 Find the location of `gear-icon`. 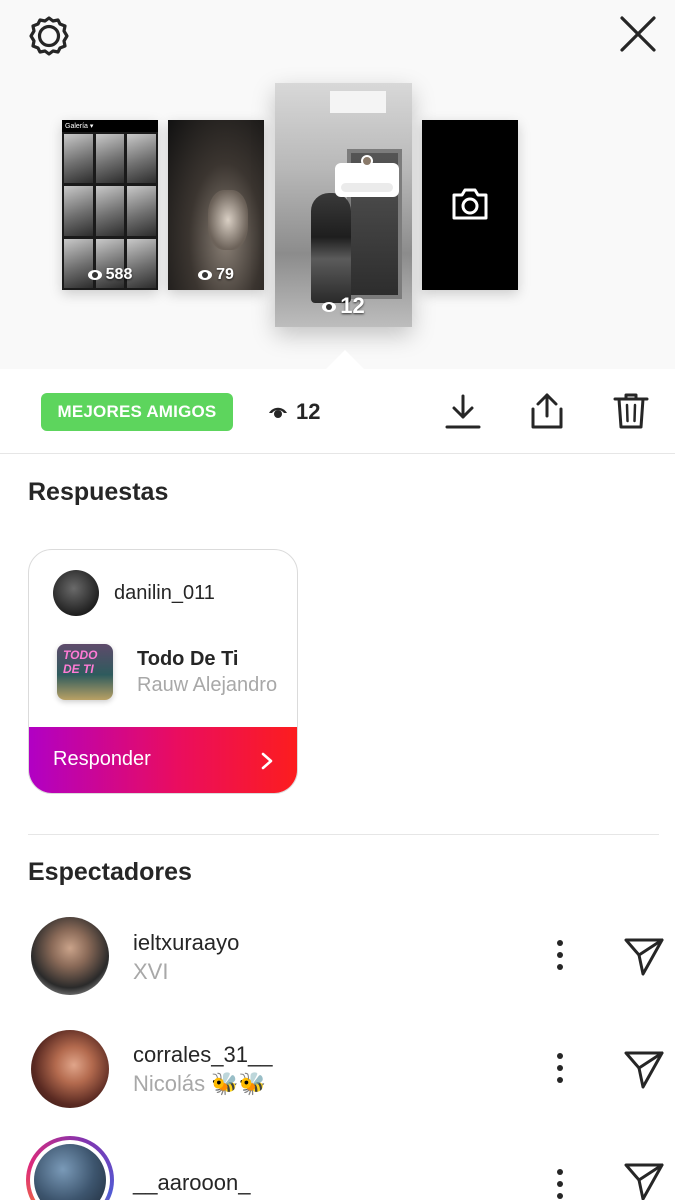

gear-icon is located at coordinates (49, 36).